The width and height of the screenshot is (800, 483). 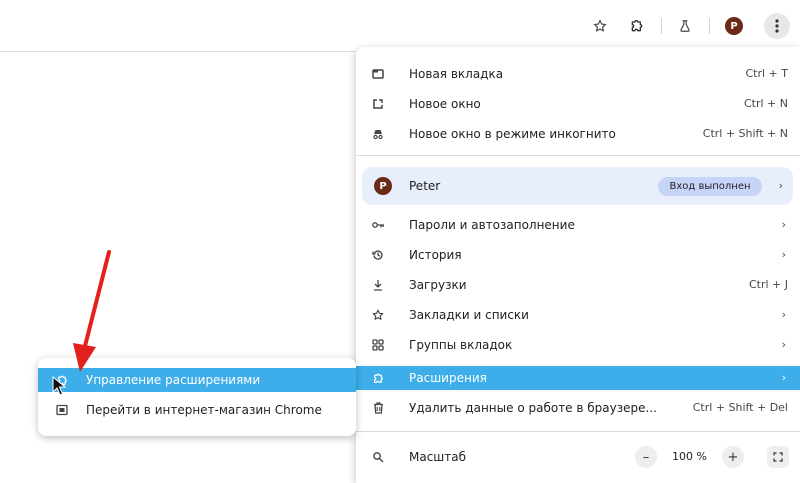 I want to click on menu-item-shortcut: Ctrl + T, so click(x=766, y=73).